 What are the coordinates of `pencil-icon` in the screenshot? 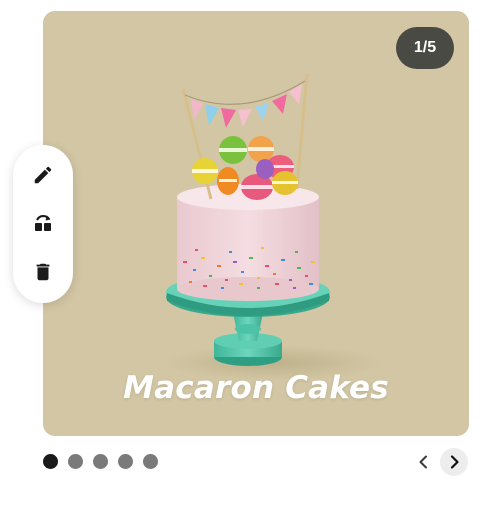 It's located at (43, 175).